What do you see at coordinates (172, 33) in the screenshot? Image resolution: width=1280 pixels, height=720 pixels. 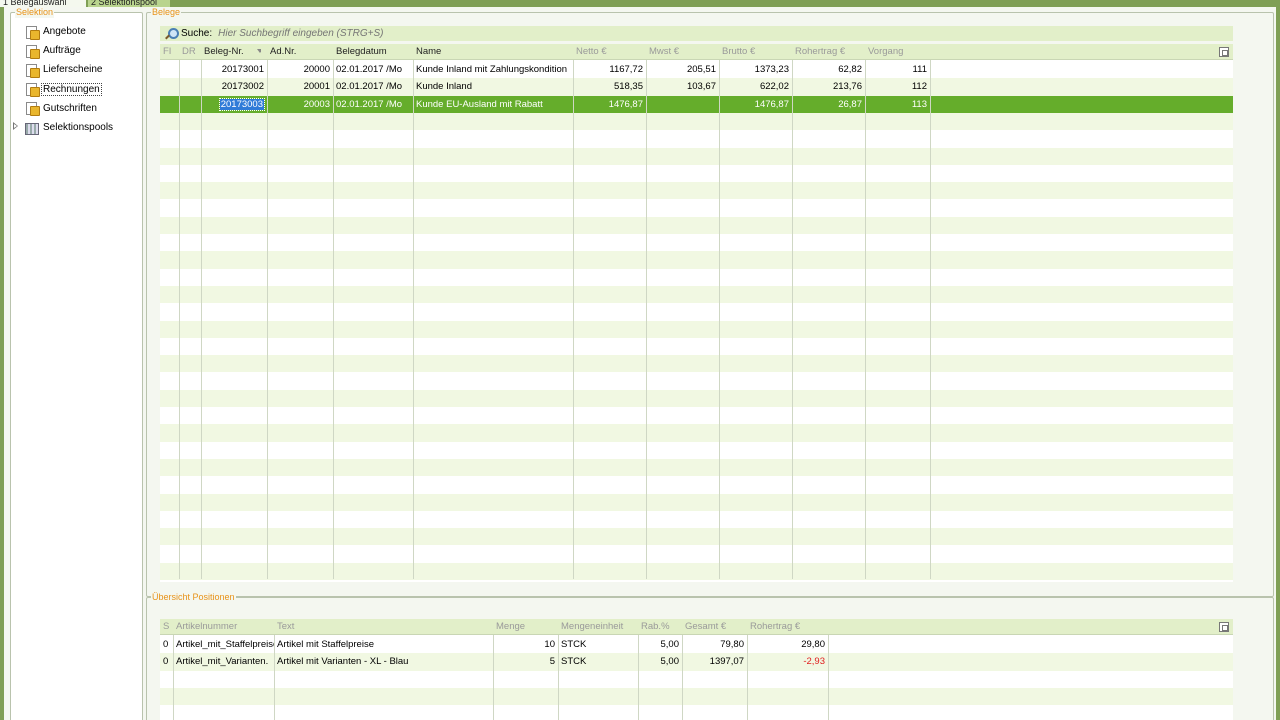 I see `search-icon` at bounding box center [172, 33].